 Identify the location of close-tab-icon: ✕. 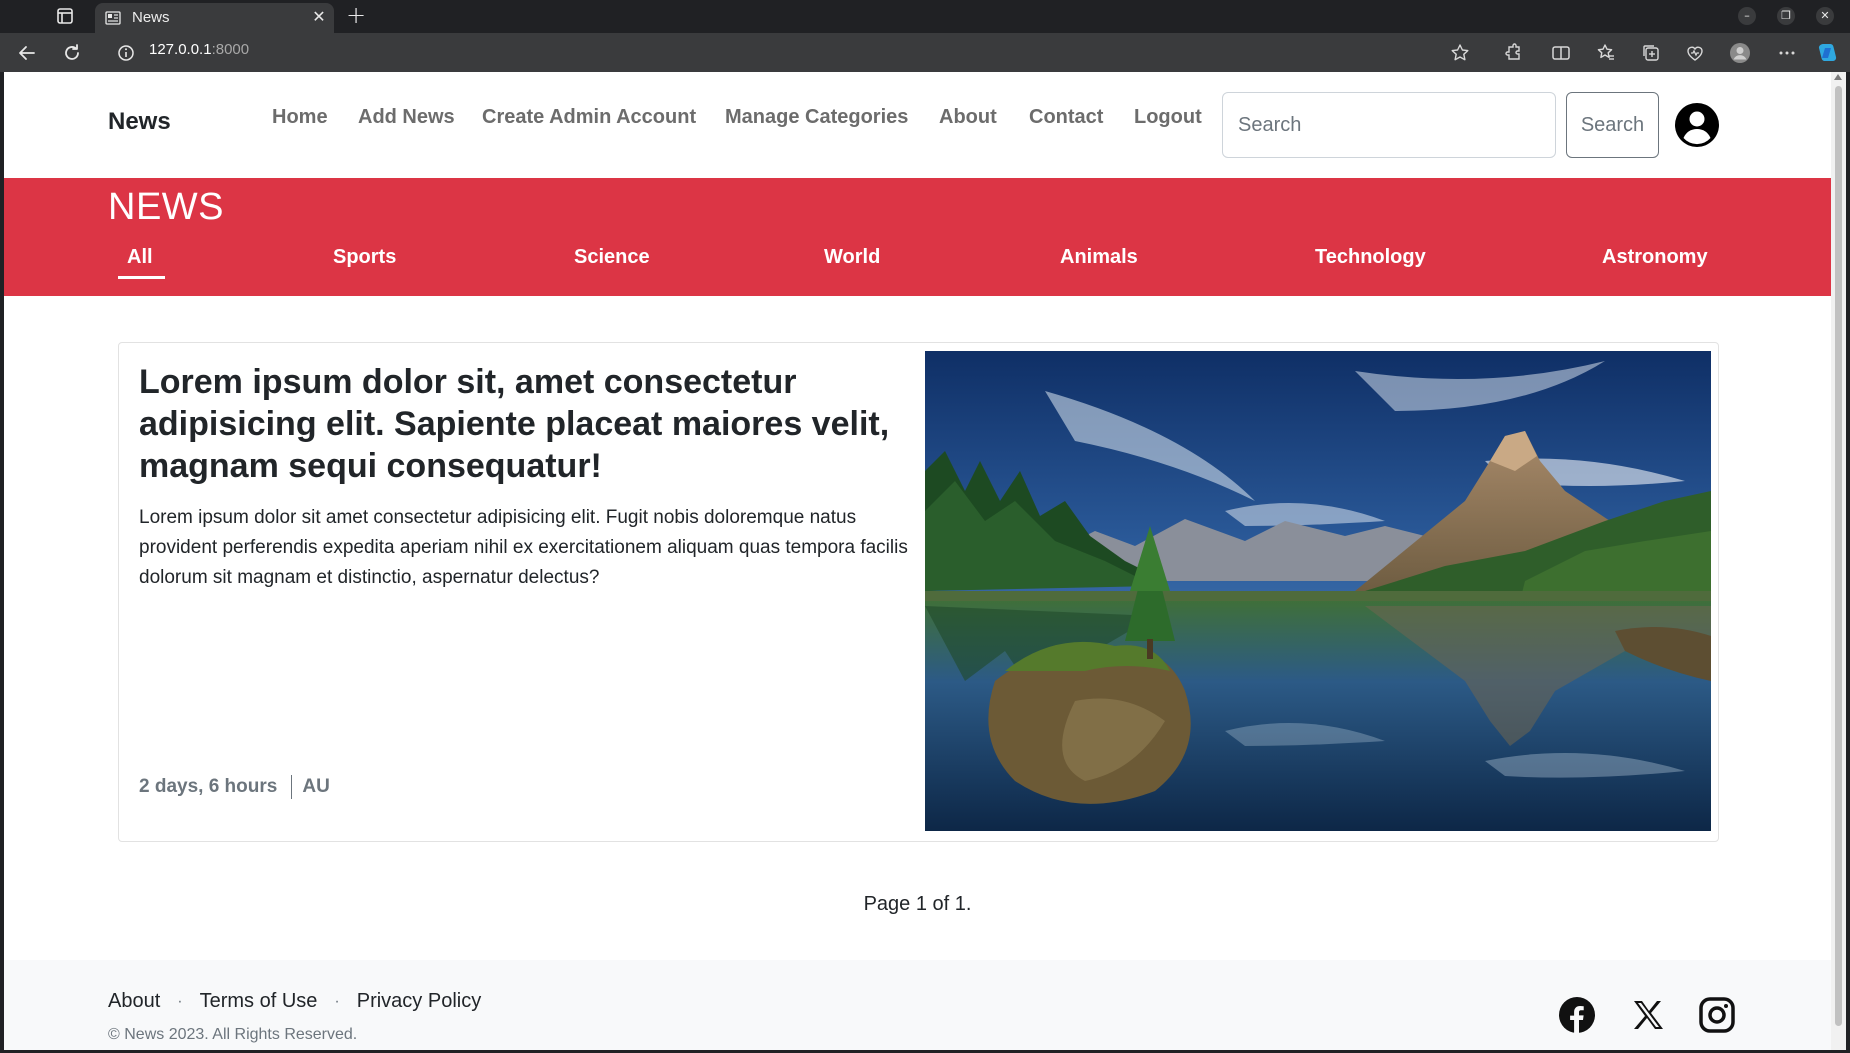
(319, 17).